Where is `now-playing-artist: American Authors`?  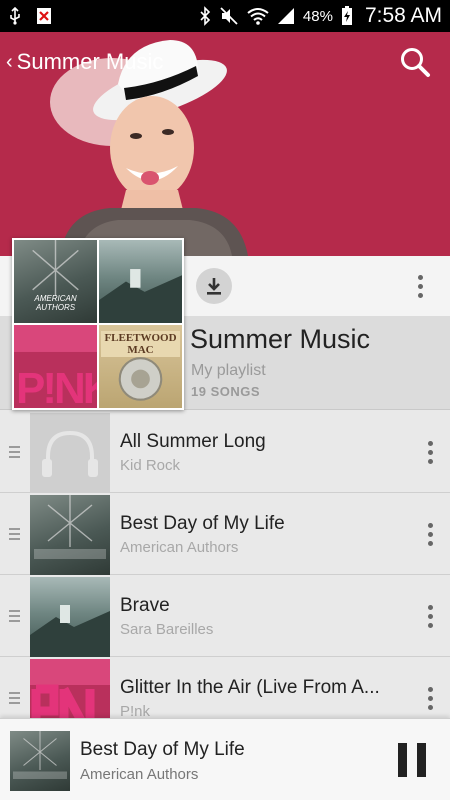
now-playing-artist: American Authors is located at coordinates (139, 774).